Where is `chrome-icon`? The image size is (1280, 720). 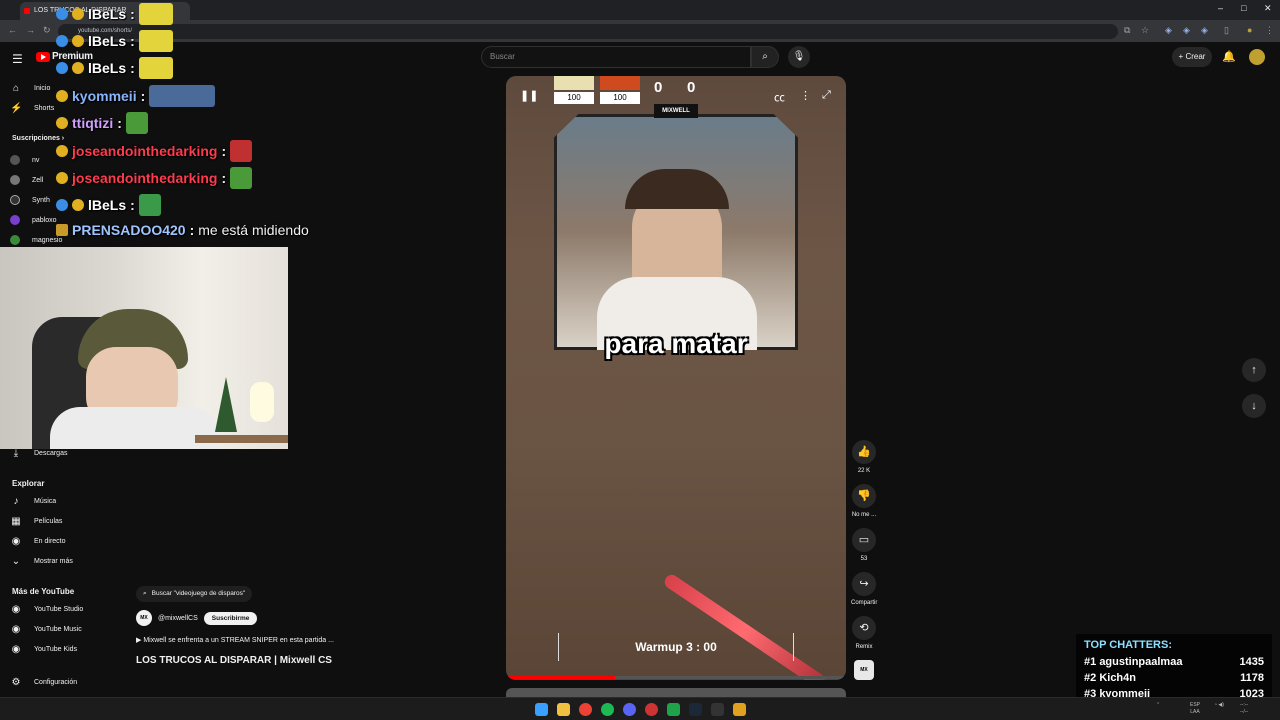
chrome-icon is located at coordinates (585, 709).